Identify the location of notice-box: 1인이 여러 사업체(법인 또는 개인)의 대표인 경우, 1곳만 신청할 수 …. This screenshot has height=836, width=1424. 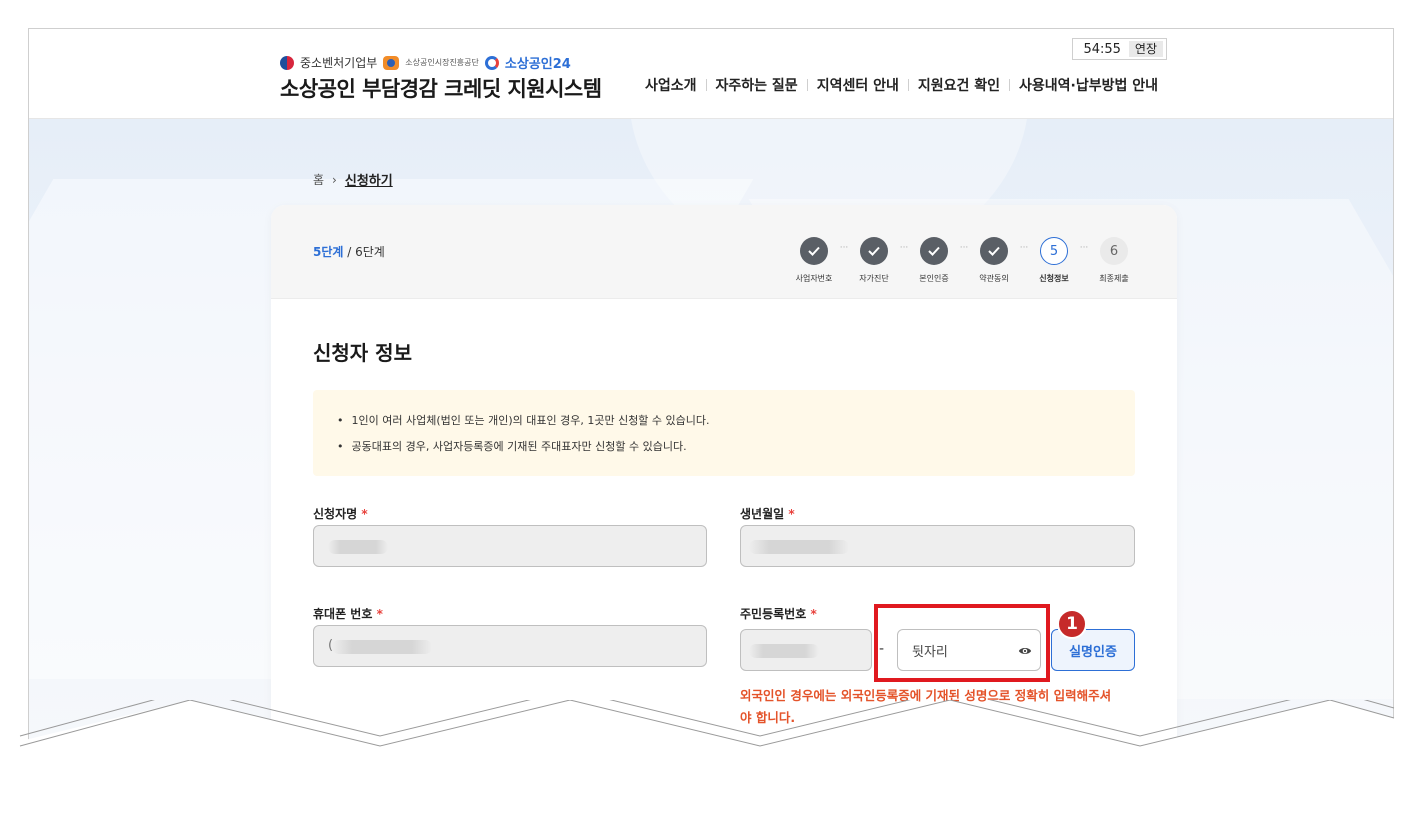
(724, 433).